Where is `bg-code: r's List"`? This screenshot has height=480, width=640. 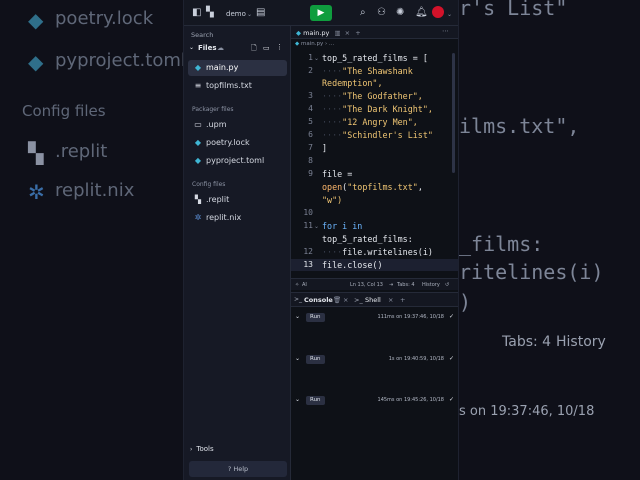 bg-code: r's List" is located at coordinates (513, 10).